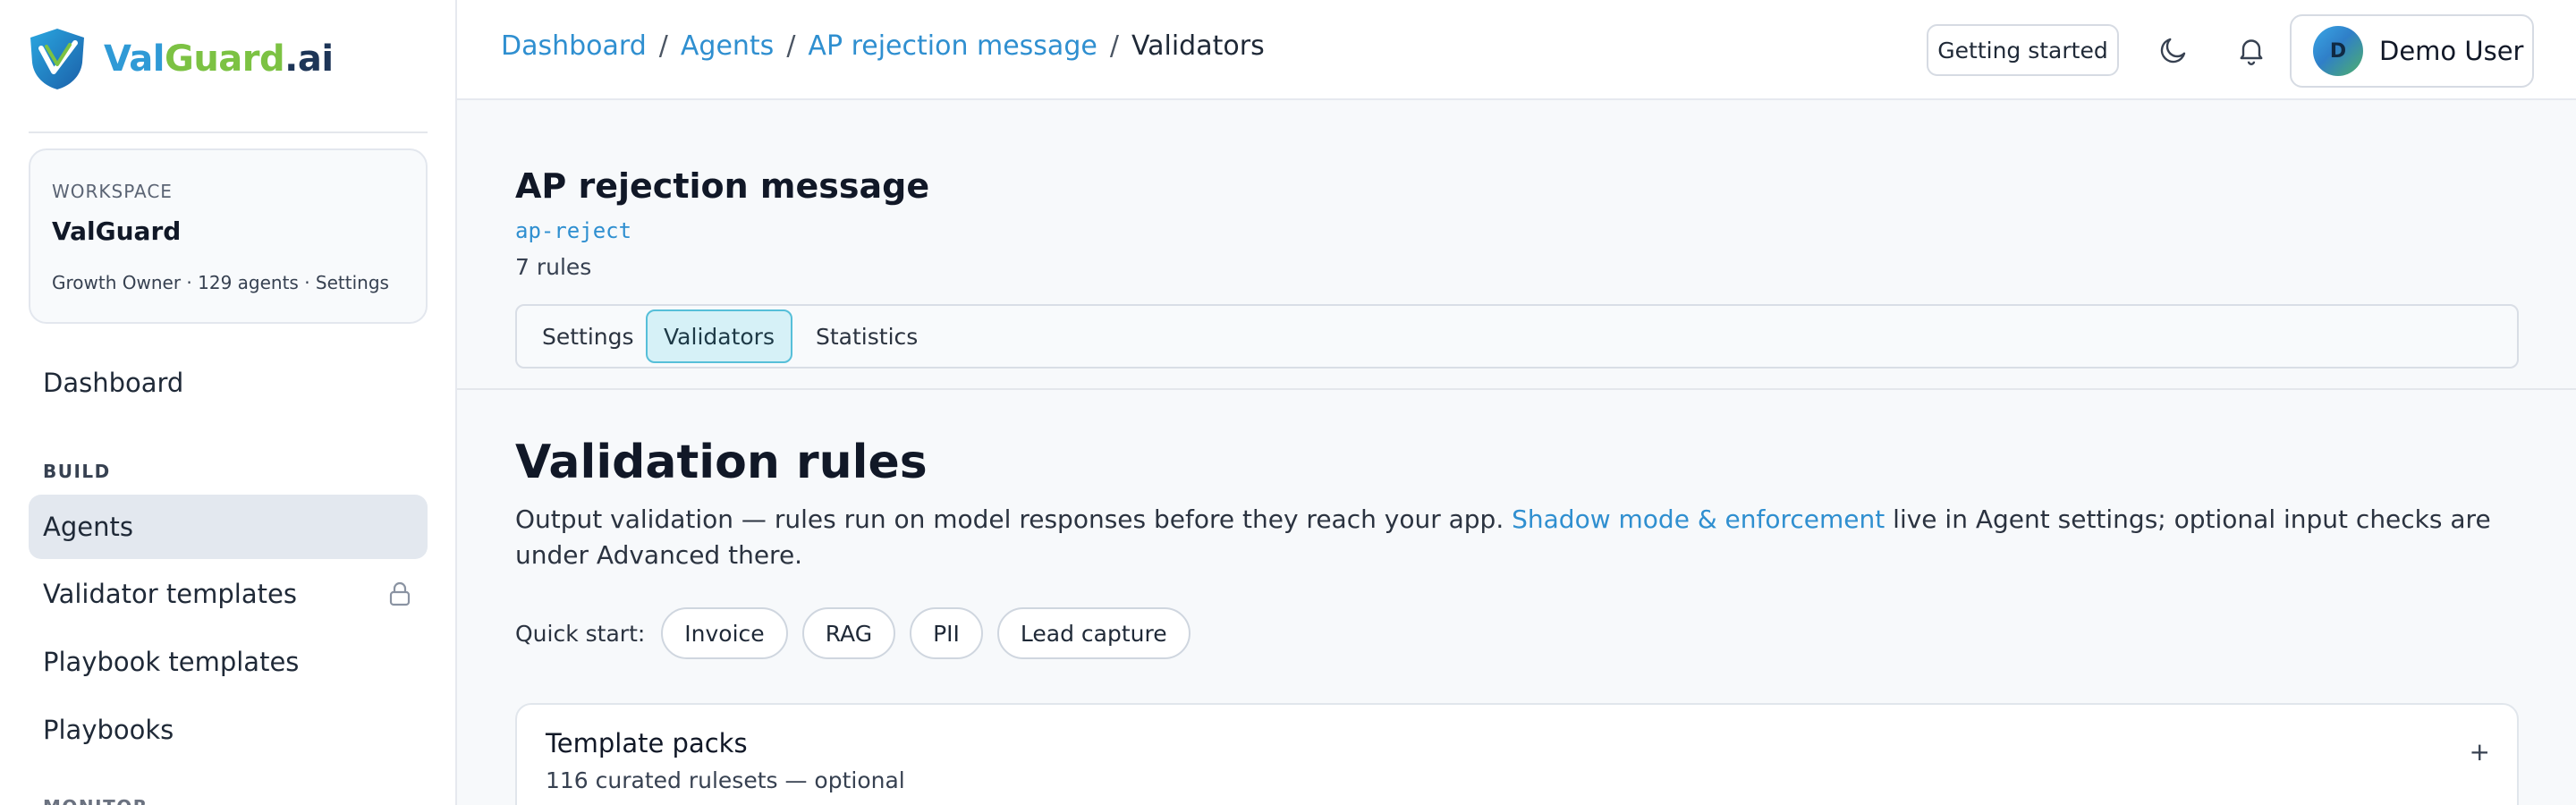  Describe the element at coordinates (721, 462) in the screenshot. I see `section-title: Validation rules` at that location.